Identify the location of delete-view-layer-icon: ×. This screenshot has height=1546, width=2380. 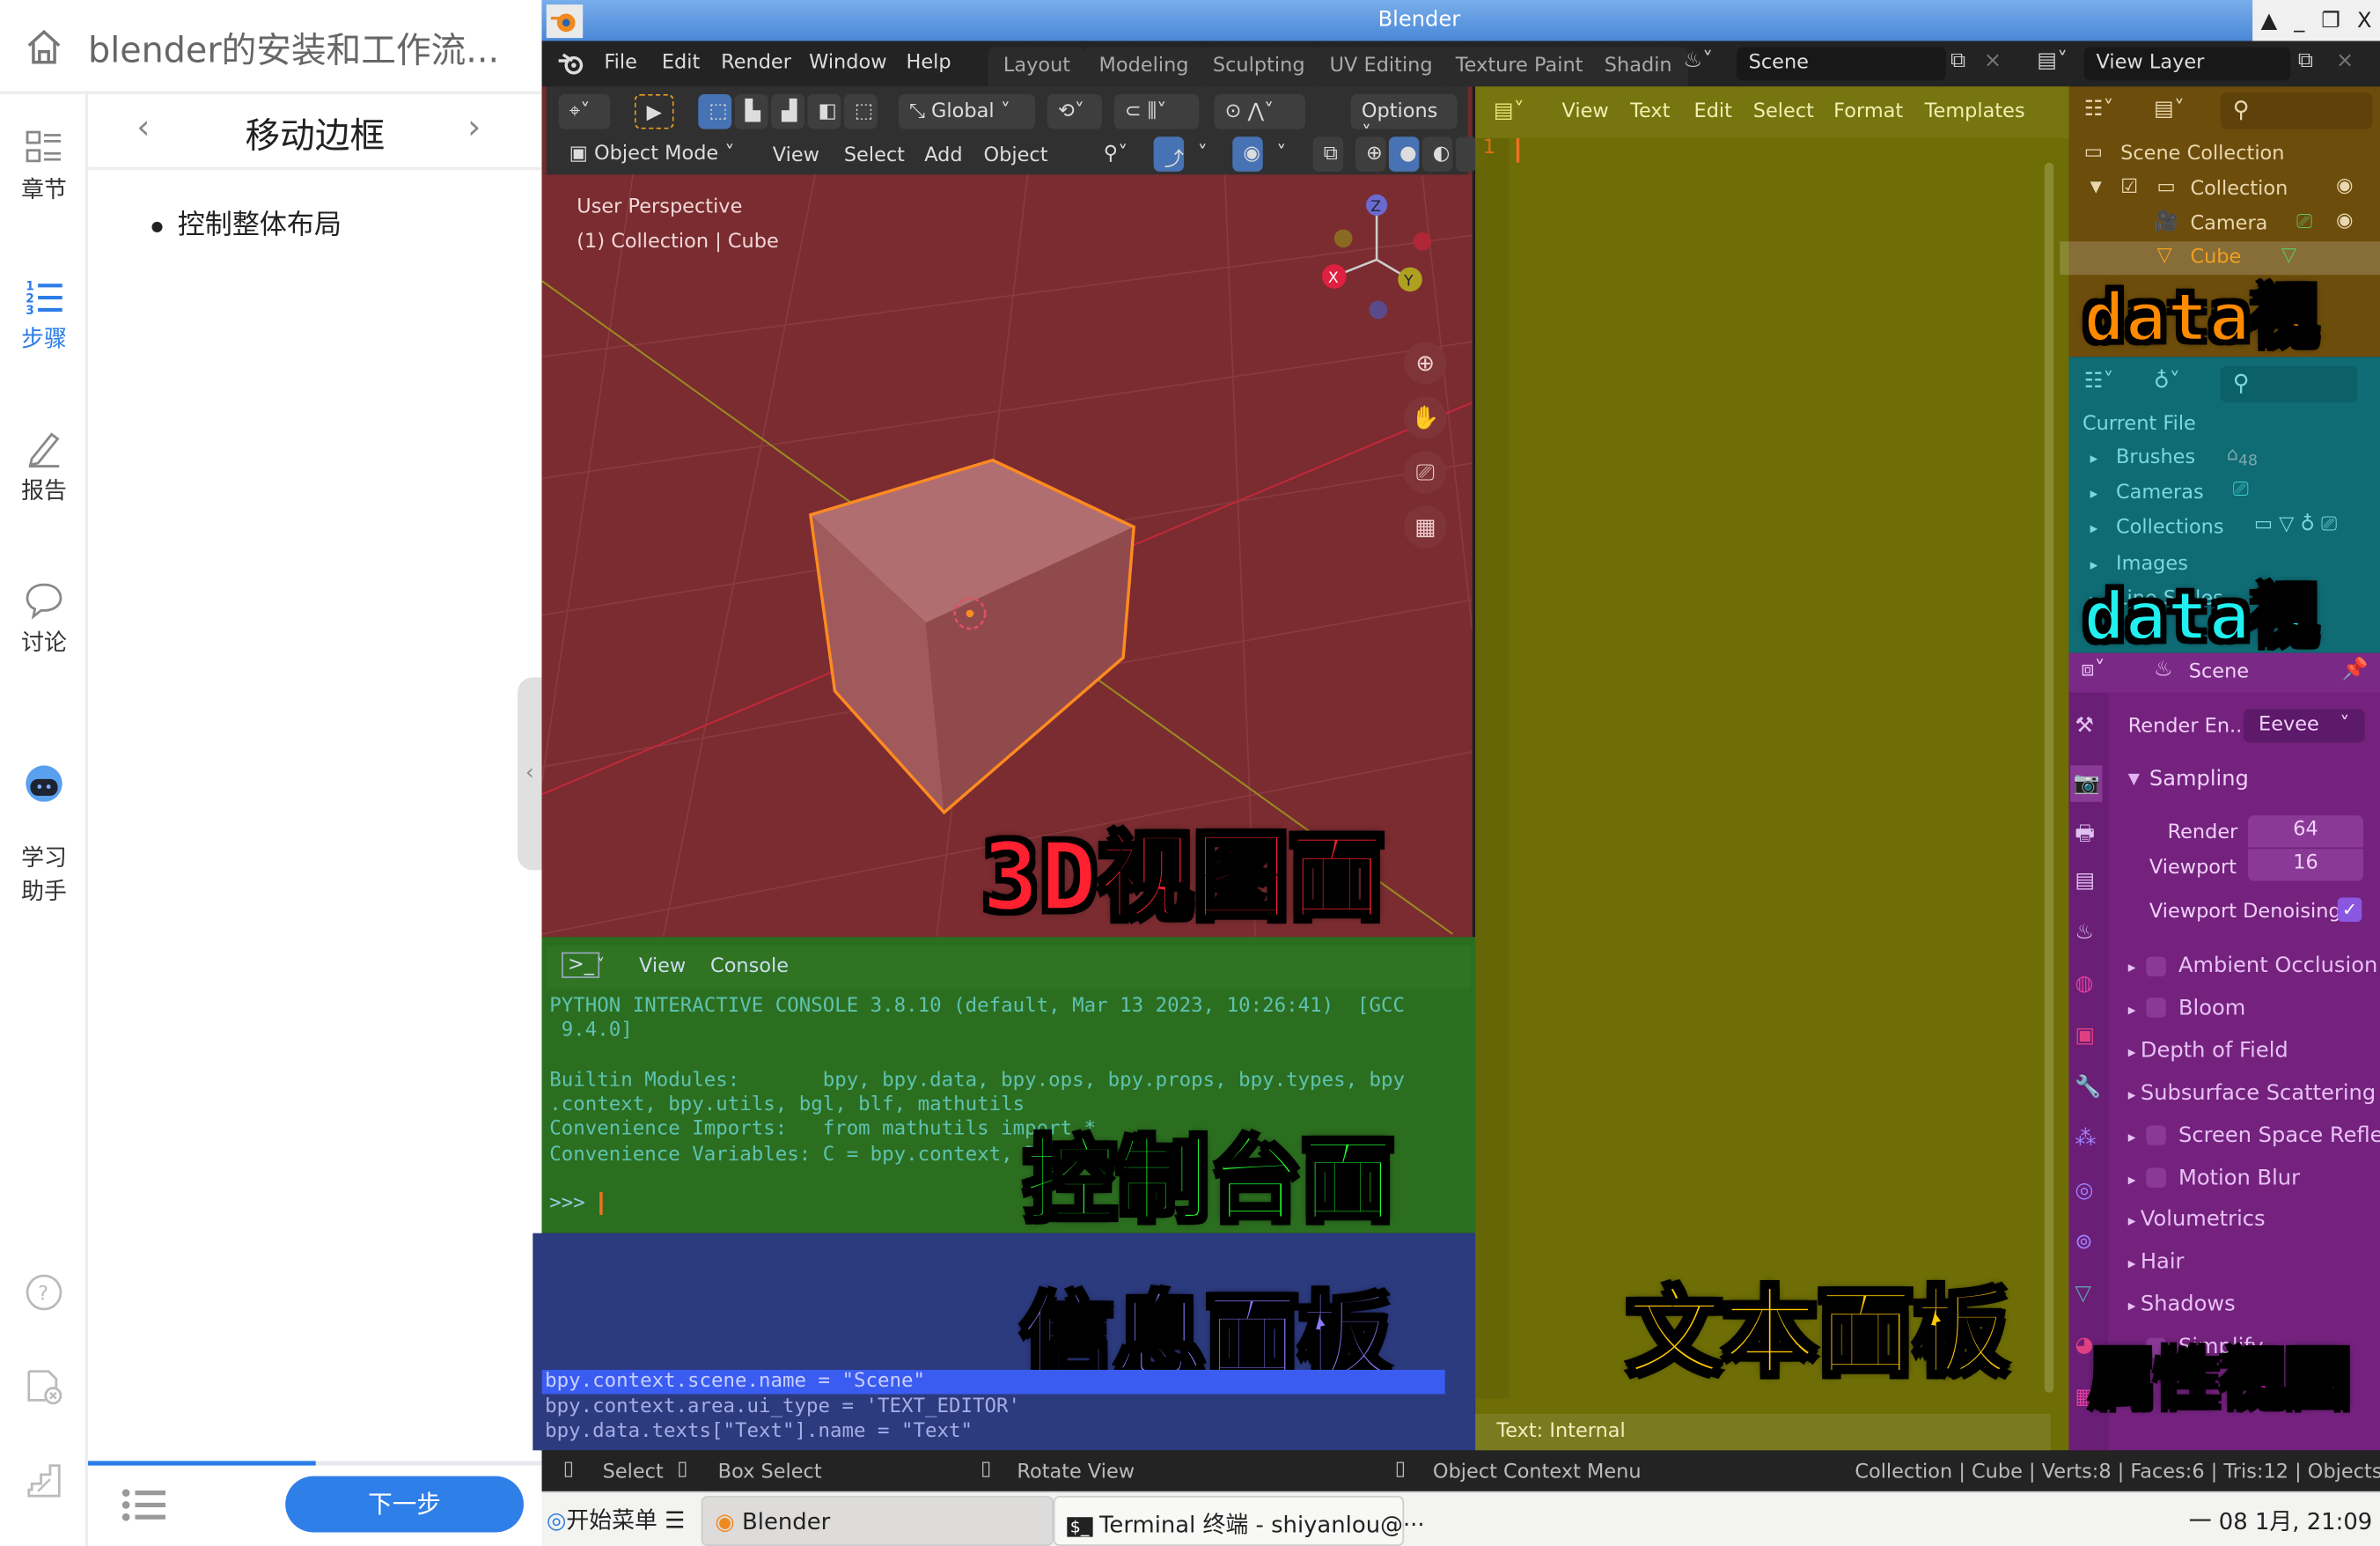
(2345, 61).